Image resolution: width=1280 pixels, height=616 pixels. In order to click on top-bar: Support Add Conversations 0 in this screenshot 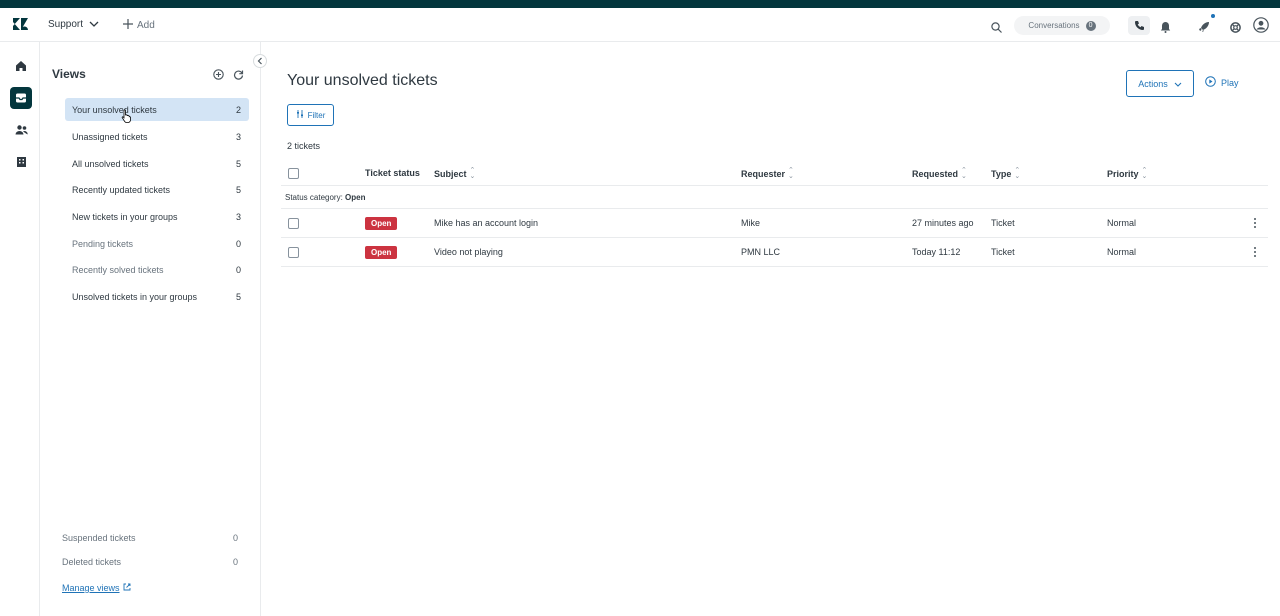, I will do `click(640, 25)`.